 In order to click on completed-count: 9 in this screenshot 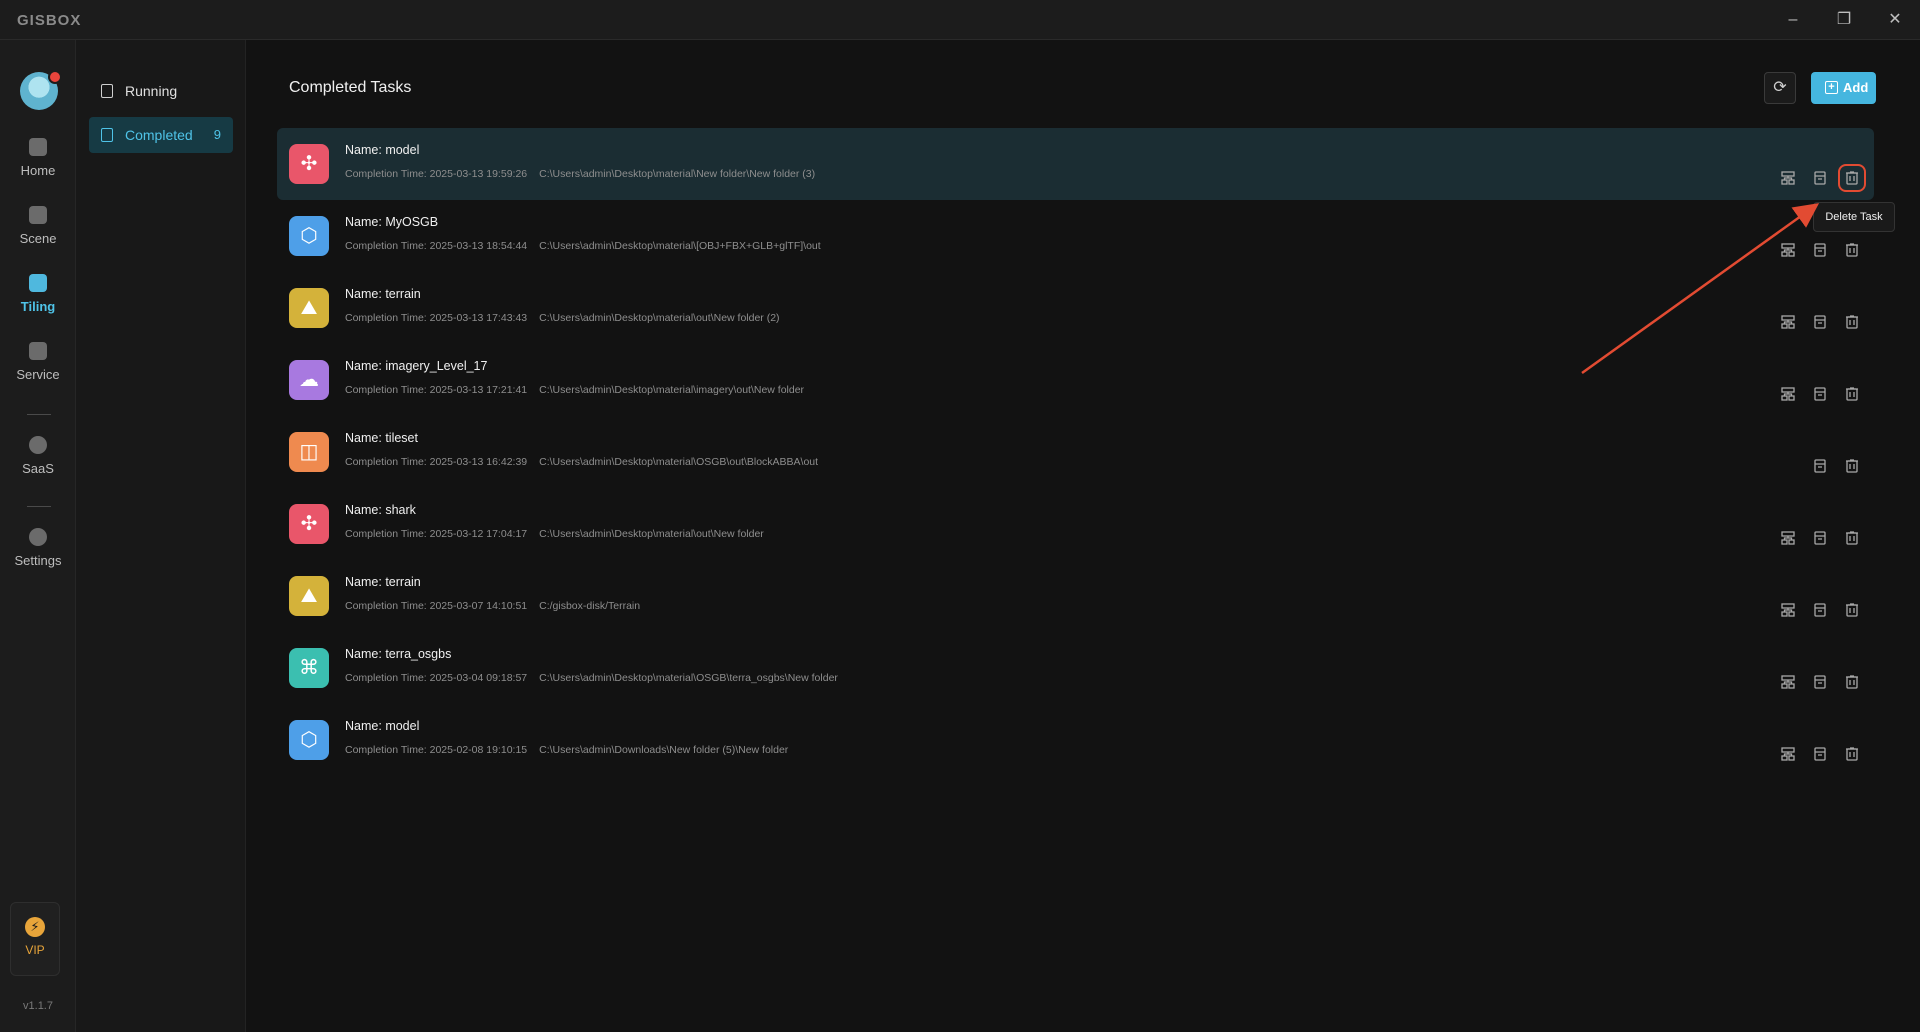, I will do `click(217, 134)`.